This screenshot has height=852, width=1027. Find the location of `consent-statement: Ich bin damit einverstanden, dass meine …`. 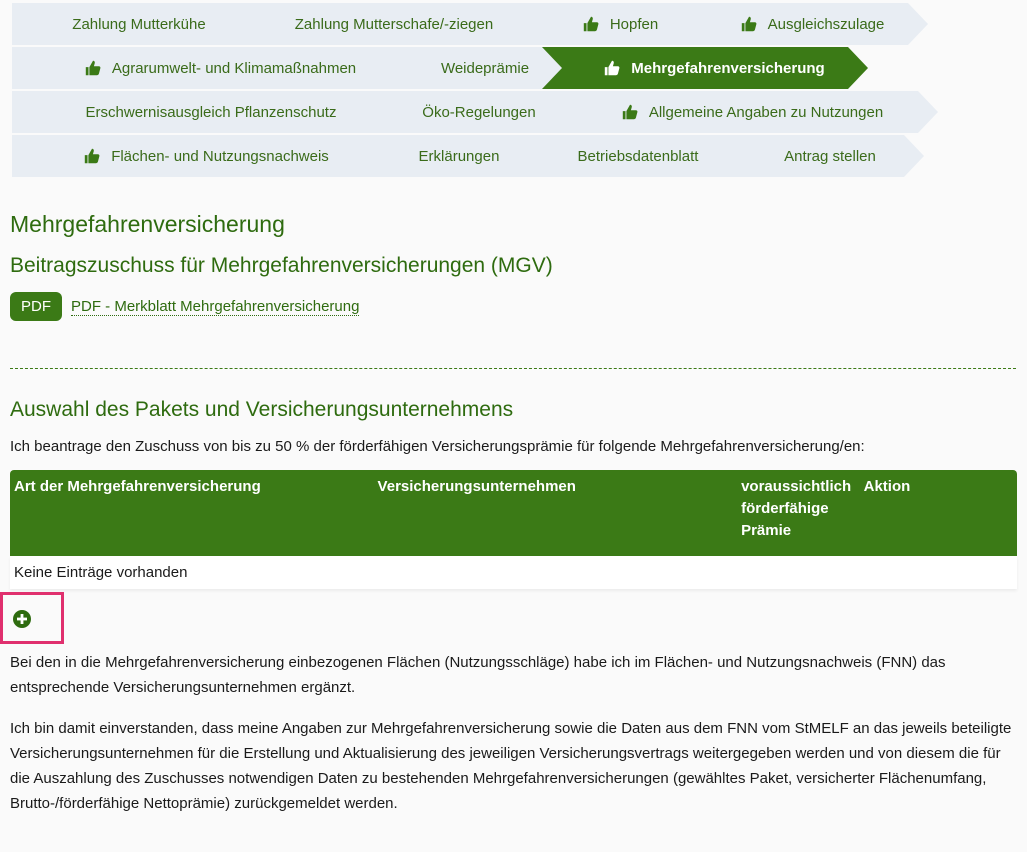

consent-statement: Ich bin damit einverstanden, dass meine … is located at coordinates (511, 766).